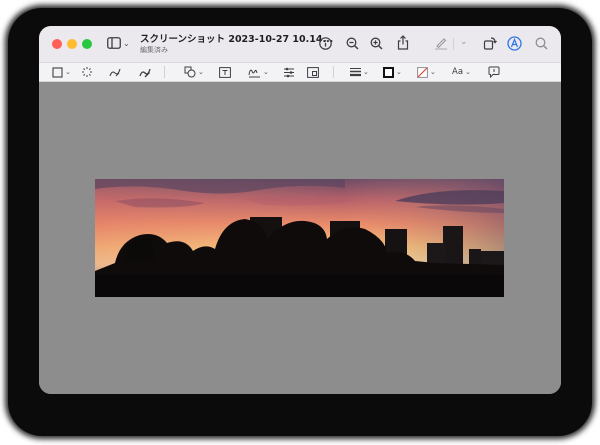 The image size is (600, 445). I want to click on zoom-in-icon, so click(376, 43).